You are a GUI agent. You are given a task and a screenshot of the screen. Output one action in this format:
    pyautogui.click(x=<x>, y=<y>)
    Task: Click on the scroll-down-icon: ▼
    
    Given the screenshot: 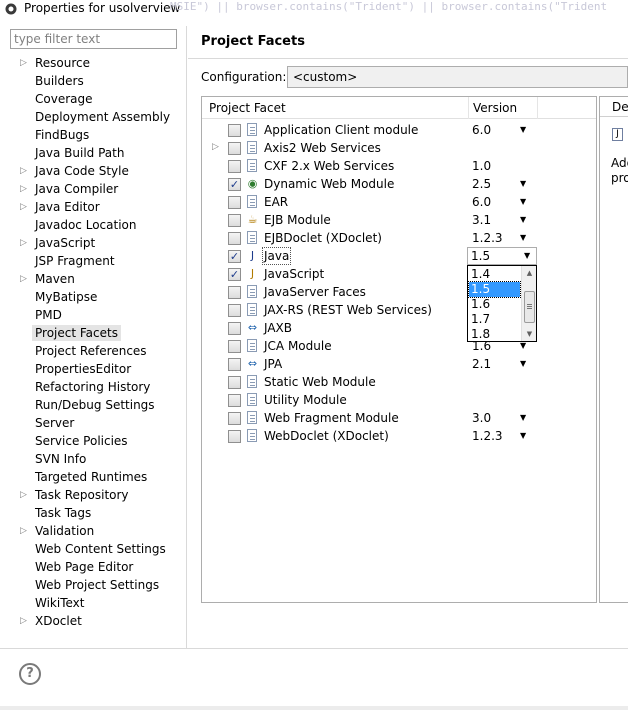 What is the action you would take?
    pyautogui.click(x=529, y=334)
    